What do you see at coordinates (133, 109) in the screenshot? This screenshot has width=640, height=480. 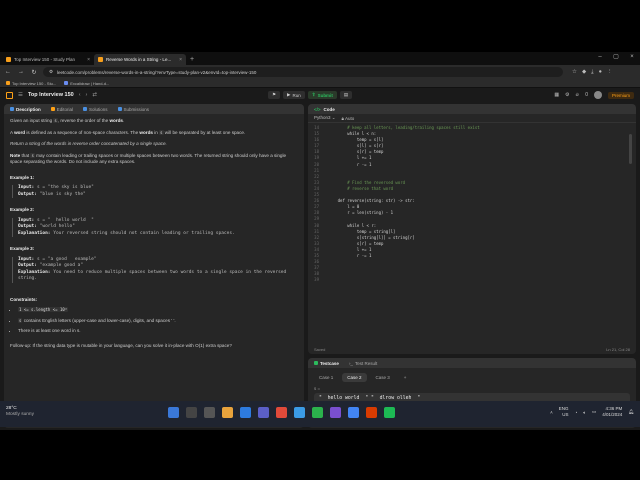 I see `tab-submissions: Submissions` at bounding box center [133, 109].